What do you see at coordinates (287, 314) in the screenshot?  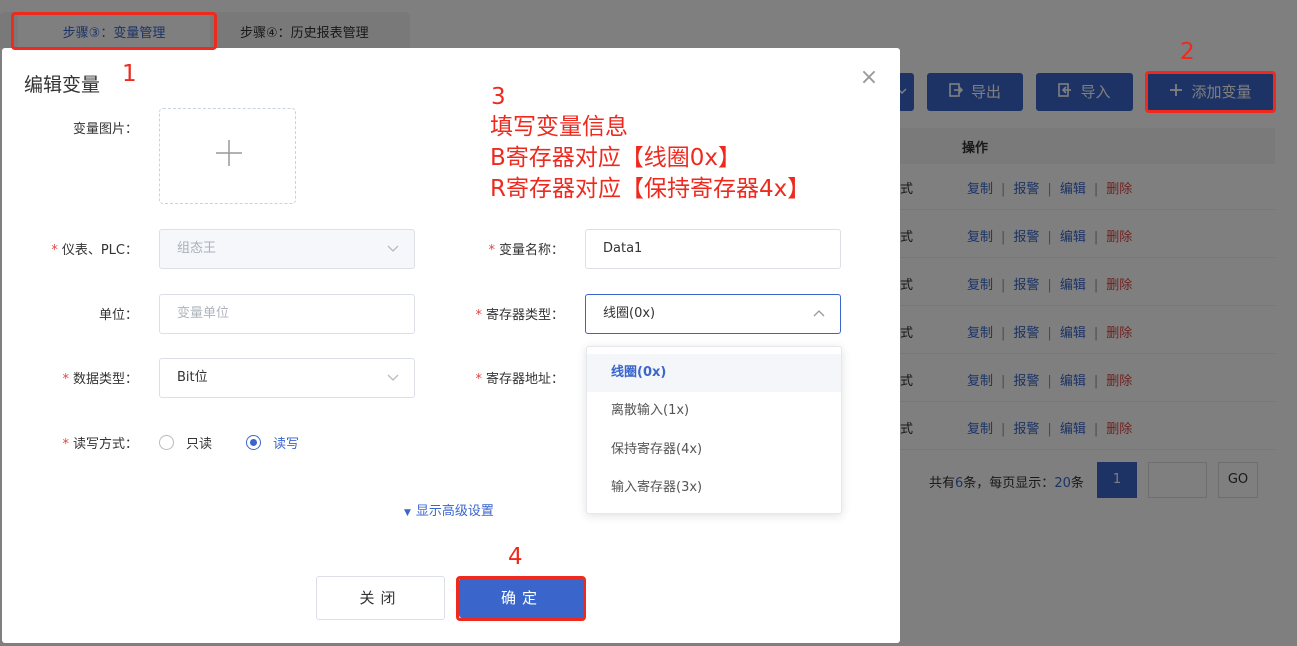 I see `unit-input: 变量单位` at bounding box center [287, 314].